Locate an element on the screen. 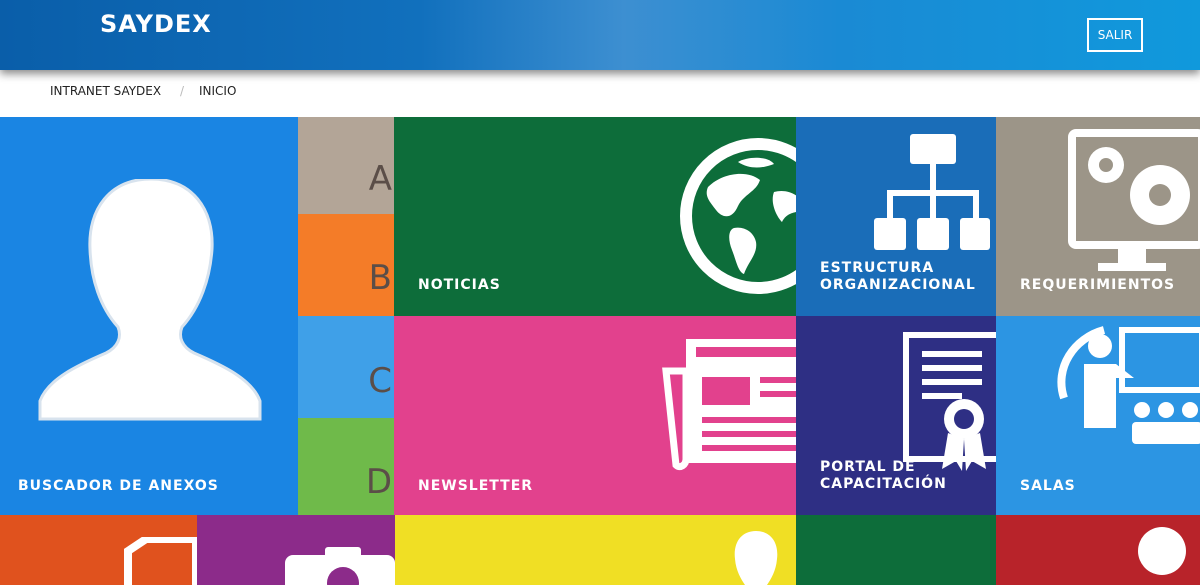  org-chart-icon is located at coordinates (932, 192).